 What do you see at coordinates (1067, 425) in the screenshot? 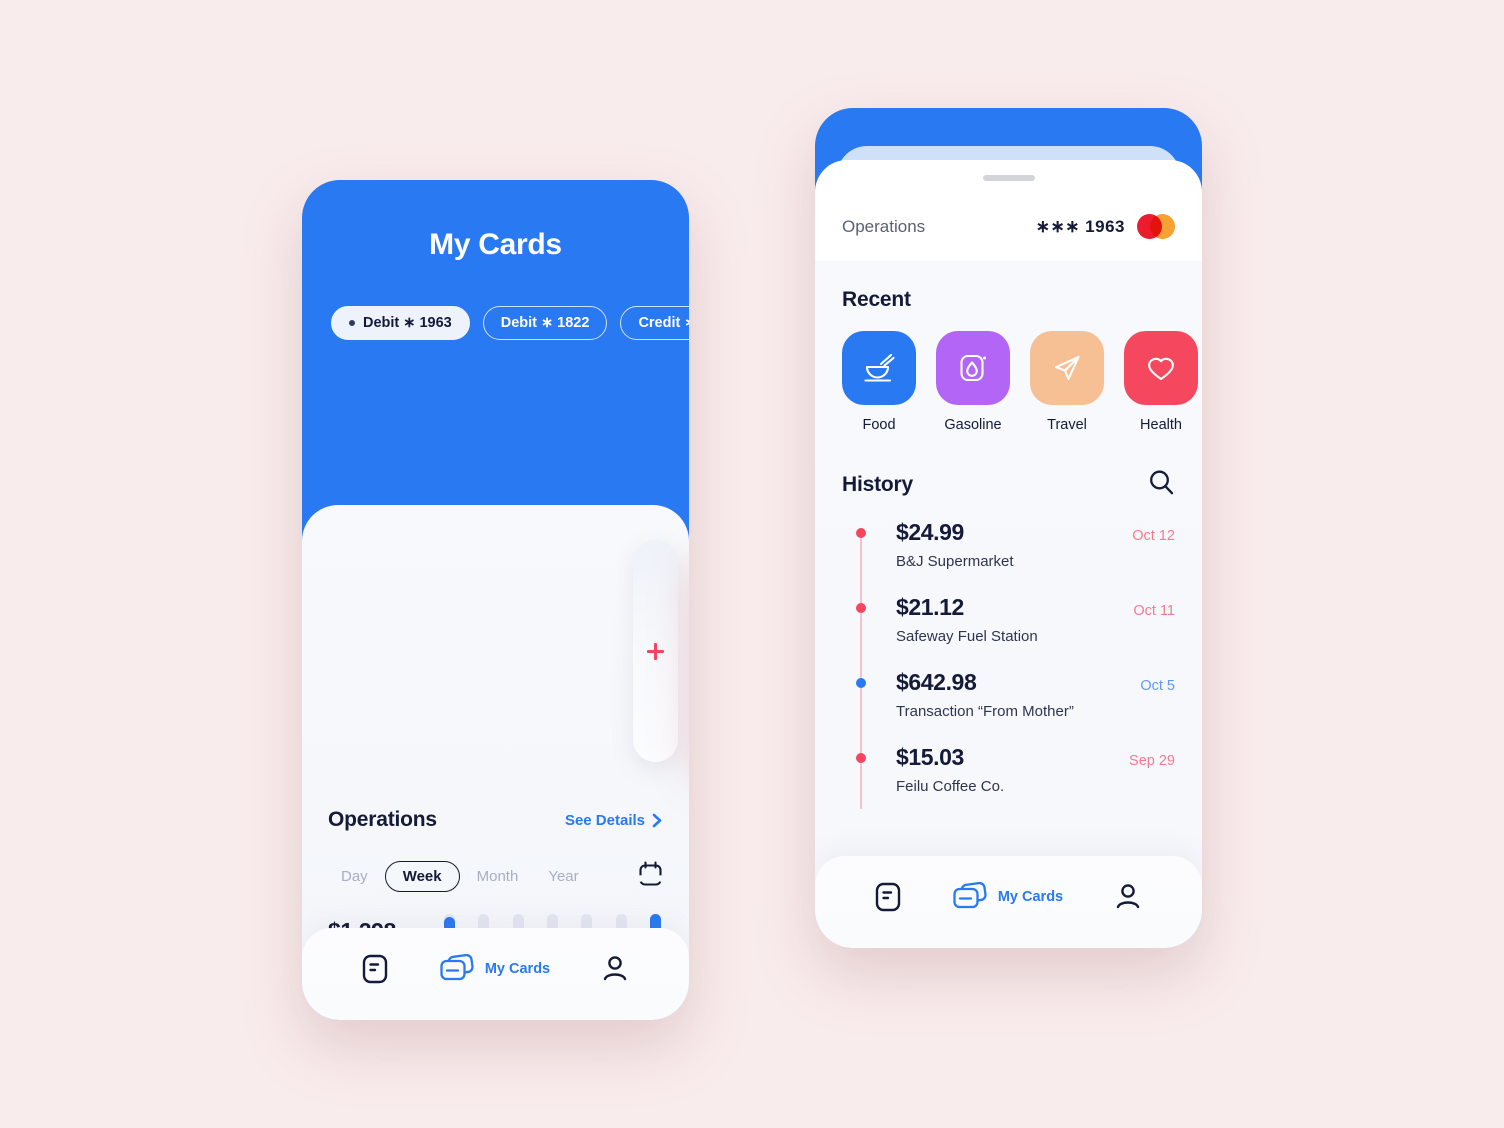
I see `category-label: Travel` at bounding box center [1067, 425].